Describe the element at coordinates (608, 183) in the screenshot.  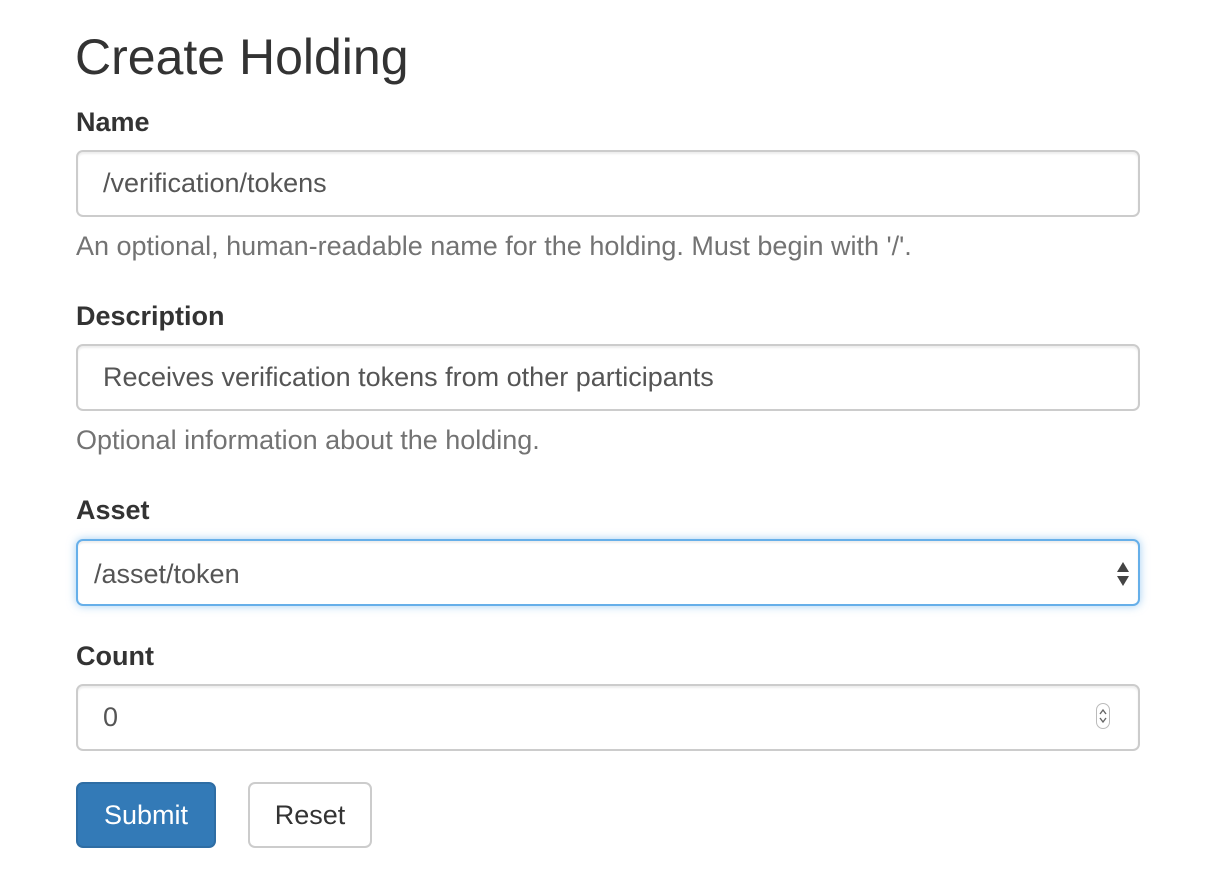
I see `name-input` at that location.